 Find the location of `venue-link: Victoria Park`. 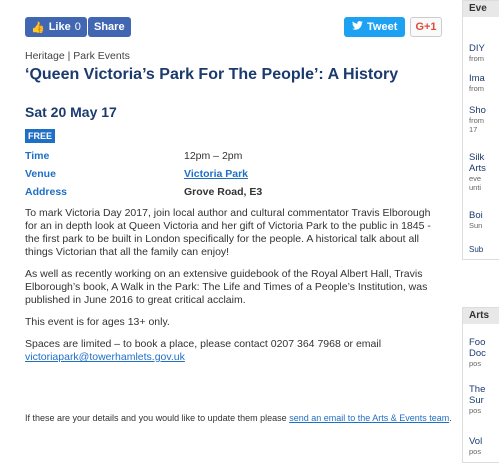

venue-link: Victoria Park is located at coordinates (216, 174).